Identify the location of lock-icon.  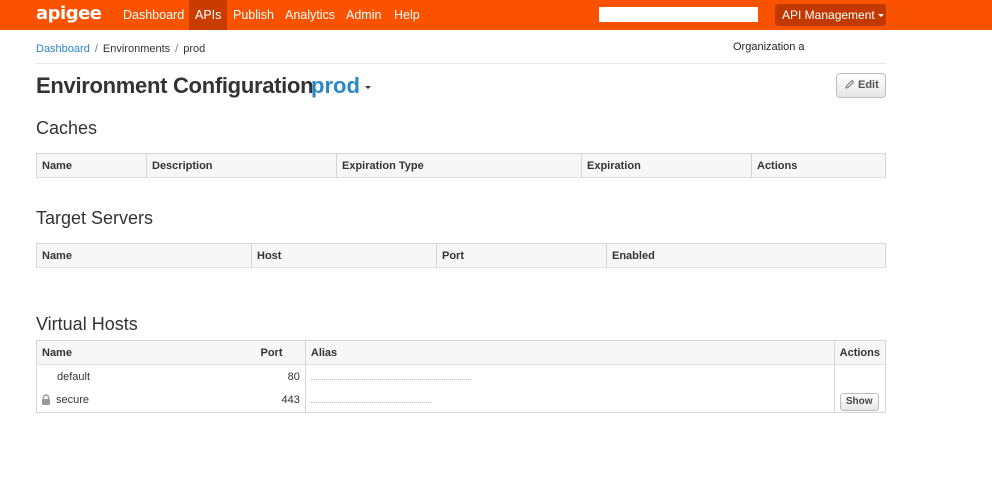
(46, 400).